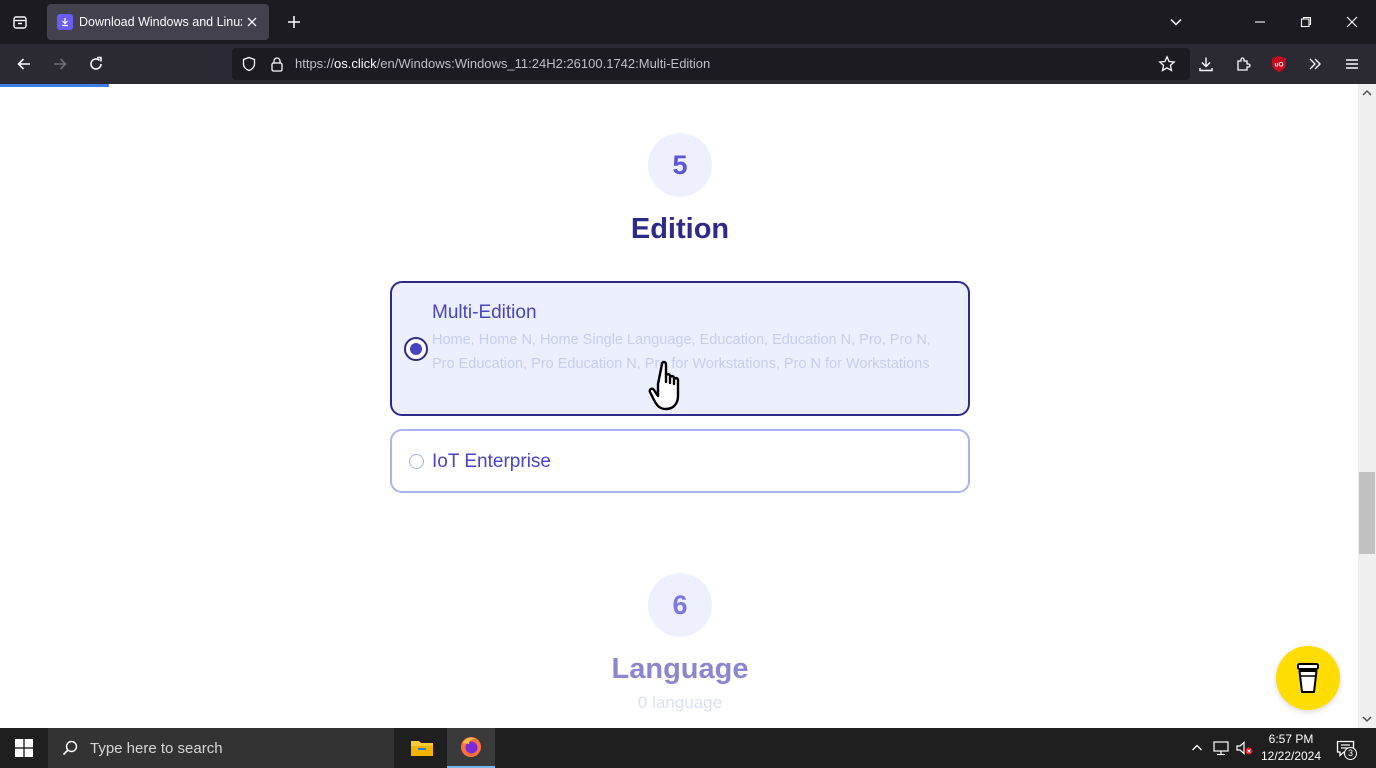  Describe the element at coordinates (252, 22) in the screenshot. I see `close-tab-icon` at that location.